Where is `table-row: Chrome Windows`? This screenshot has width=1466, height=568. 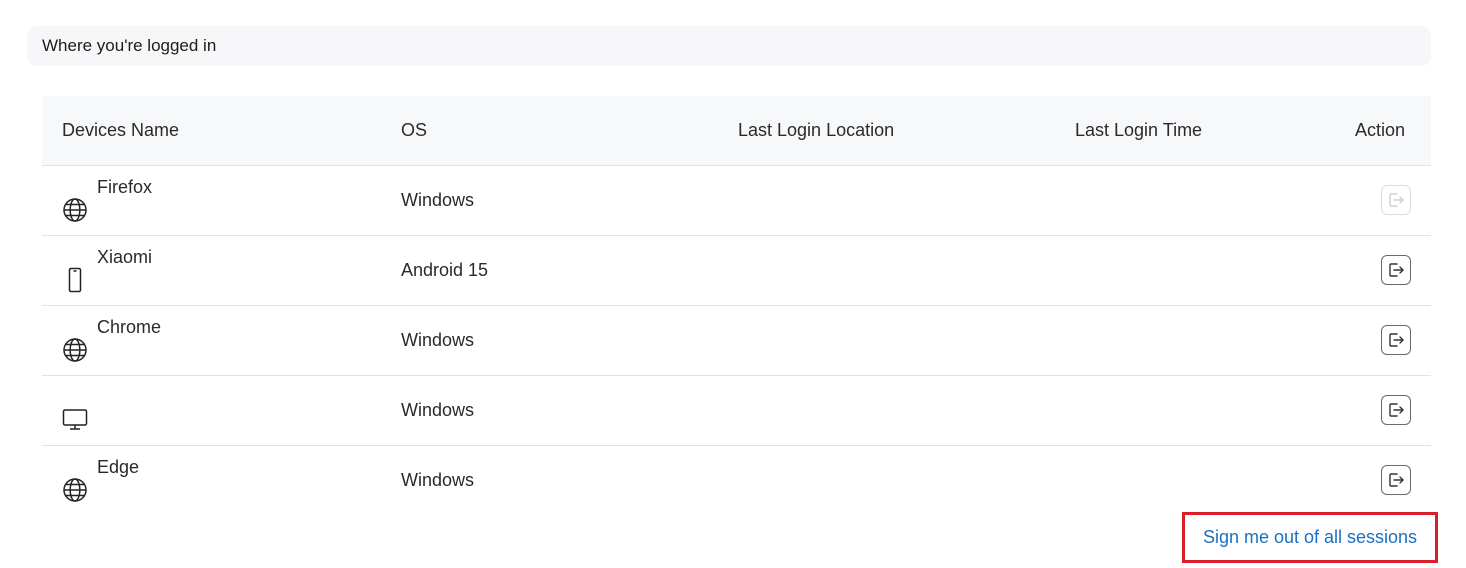 table-row: Chrome Windows is located at coordinates (736, 340).